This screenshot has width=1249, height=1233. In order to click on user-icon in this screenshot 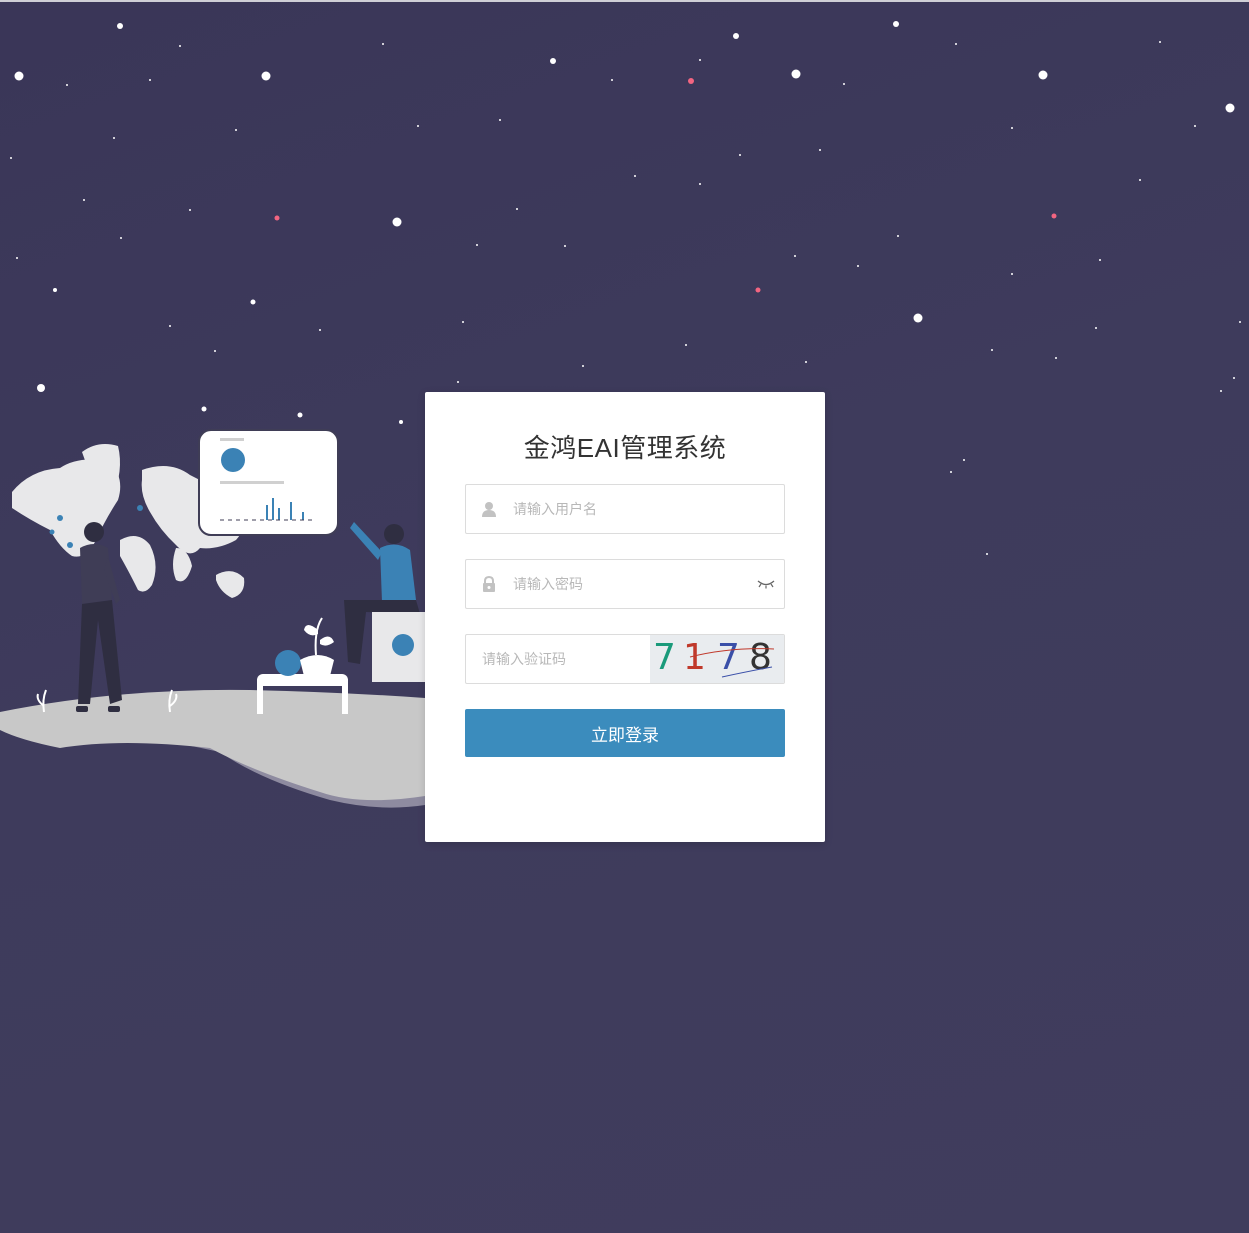, I will do `click(489, 509)`.